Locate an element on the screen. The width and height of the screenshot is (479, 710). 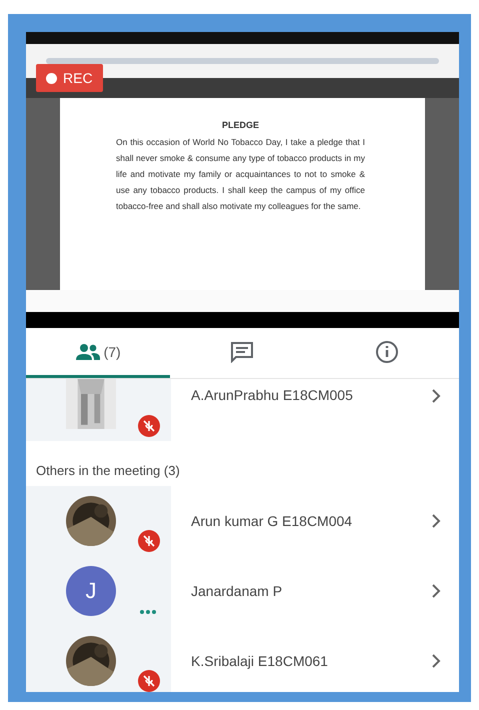
participant-row: Arun kumar G E18CM004 is located at coordinates (242, 521).